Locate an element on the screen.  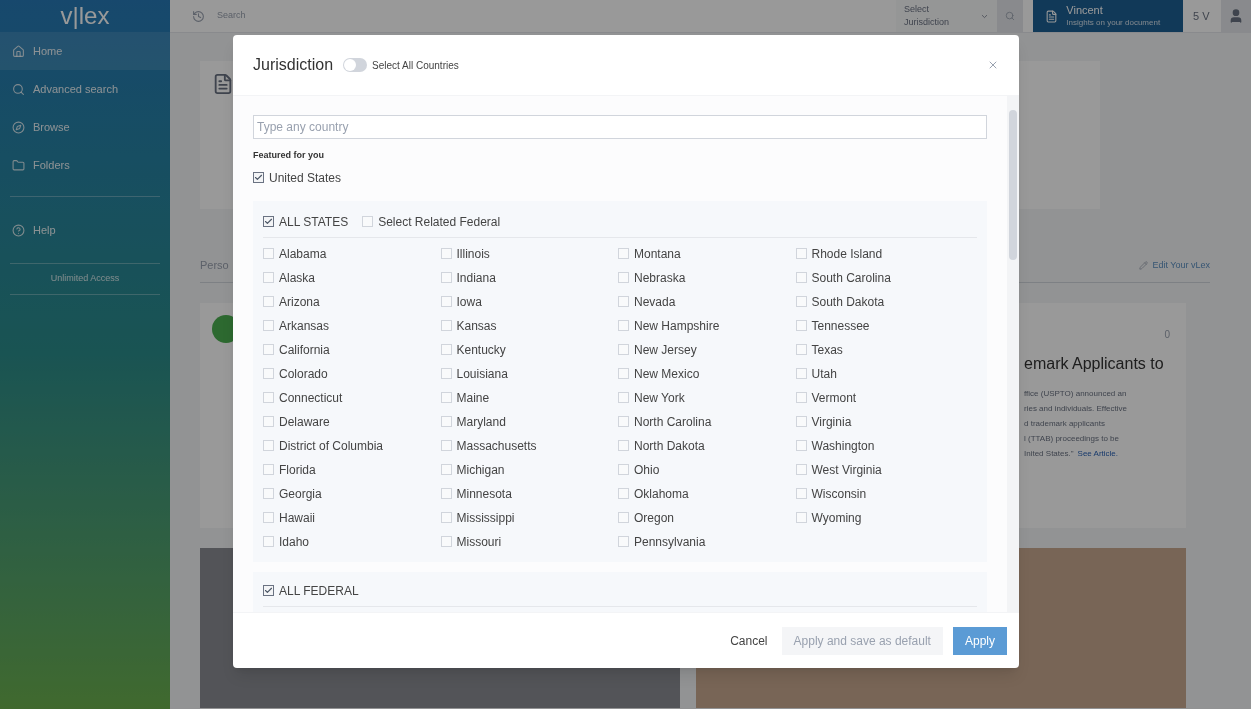
checkbox-label: Montana is located at coordinates (657, 253).